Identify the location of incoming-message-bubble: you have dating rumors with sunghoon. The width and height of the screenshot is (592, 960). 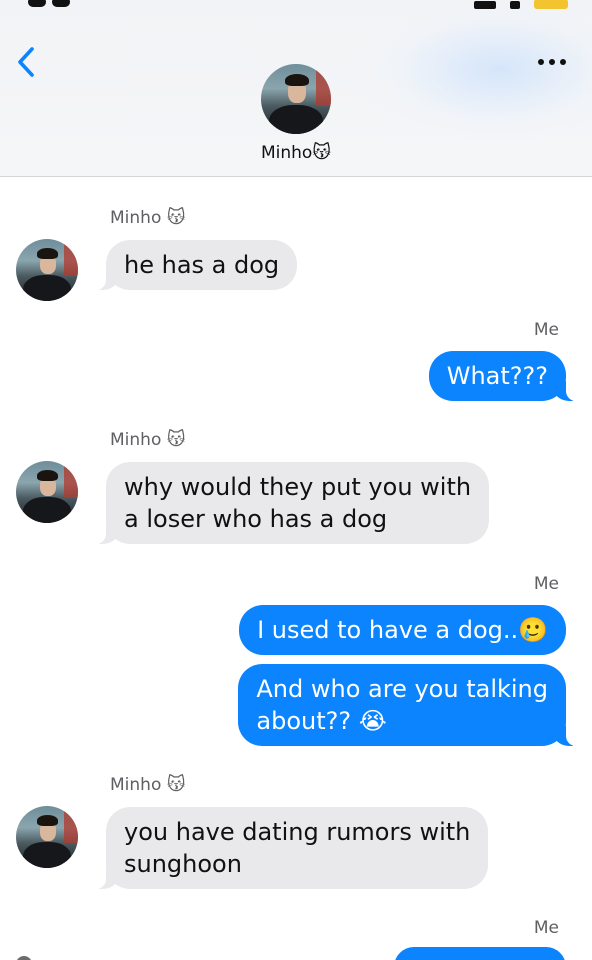
(292, 848).